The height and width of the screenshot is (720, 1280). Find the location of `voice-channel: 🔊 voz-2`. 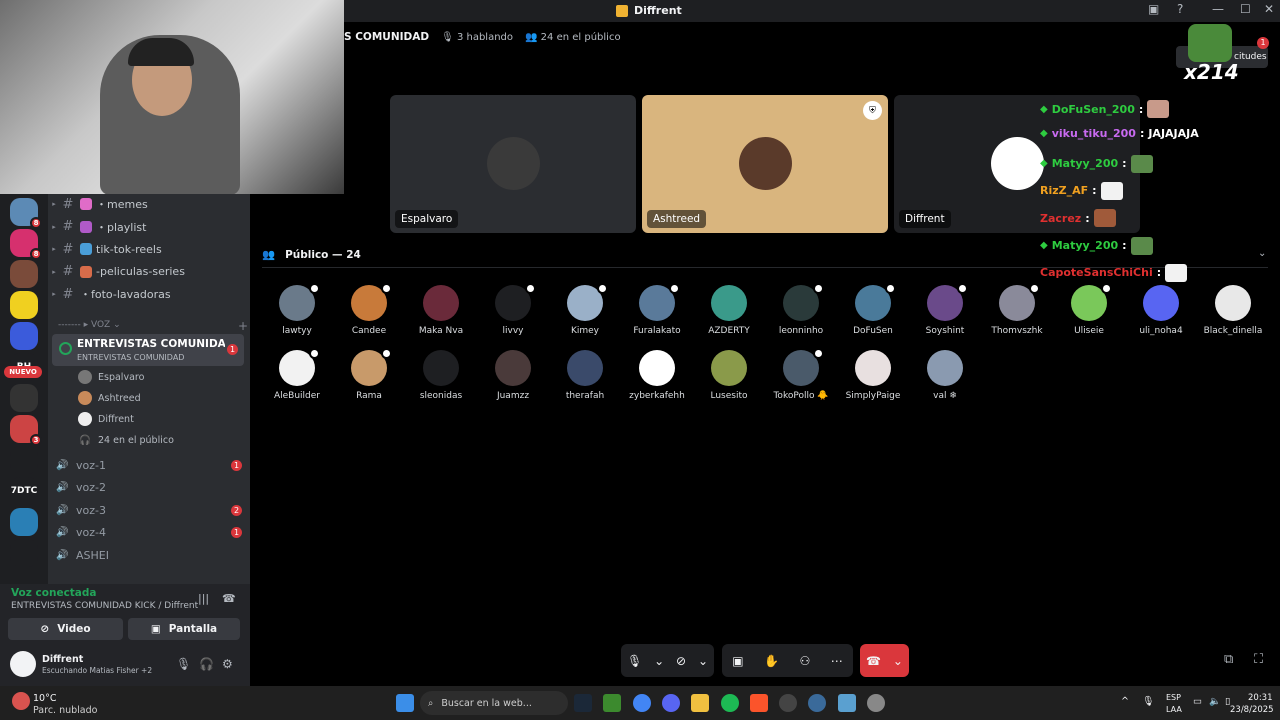

voice-channel: 🔊 voz-2 is located at coordinates (149, 488).